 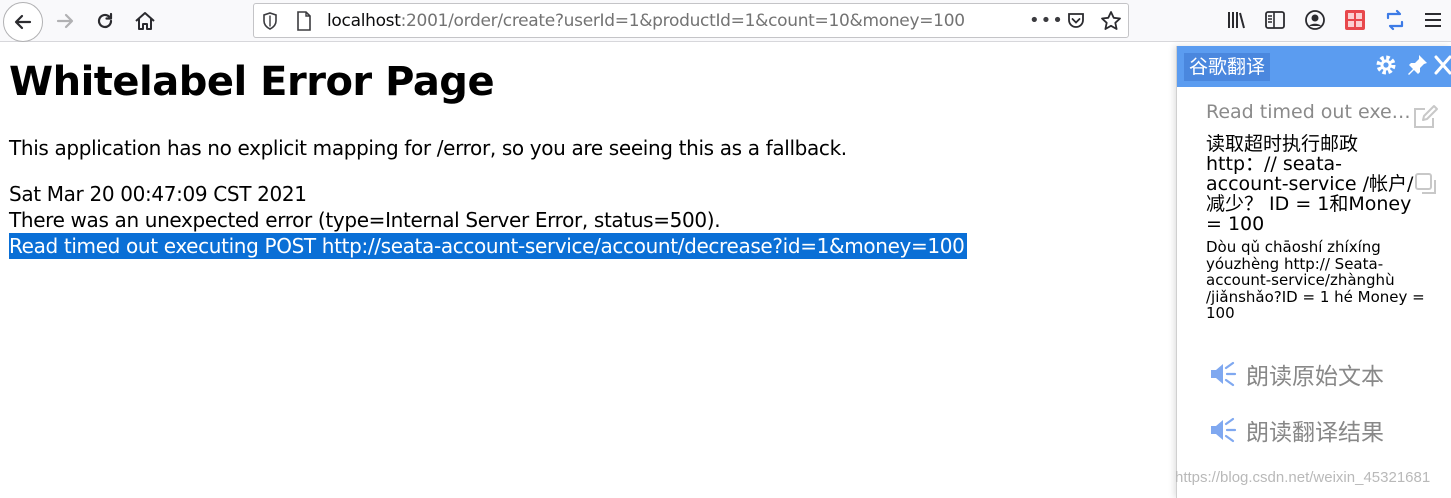 What do you see at coordinates (1046, 20) in the screenshot?
I see `page-actions-button: •••` at bounding box center [1046, 20].